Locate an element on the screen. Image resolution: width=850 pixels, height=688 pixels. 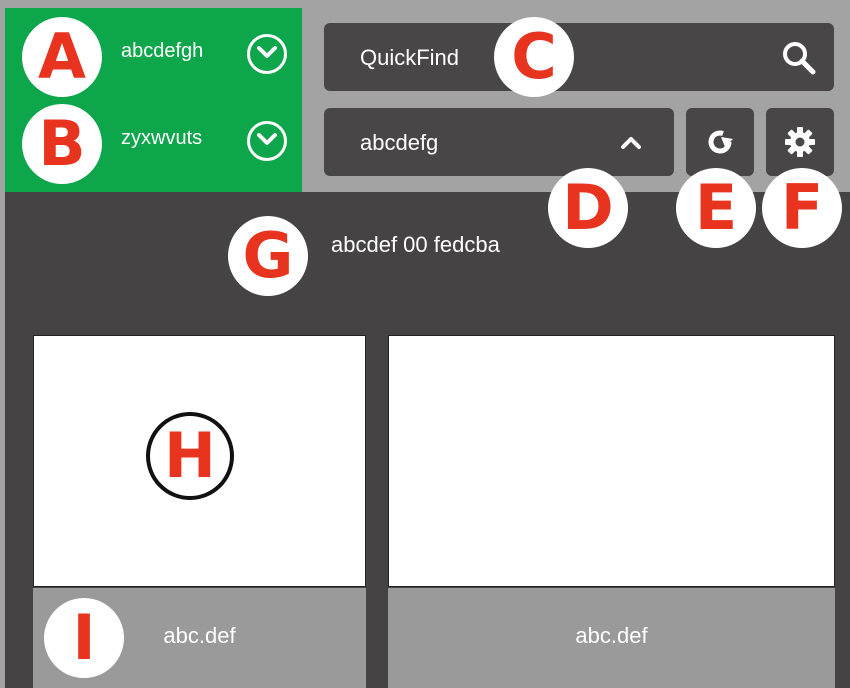
filter-a-label: abcdefgh is located at coordinates (162, 51).